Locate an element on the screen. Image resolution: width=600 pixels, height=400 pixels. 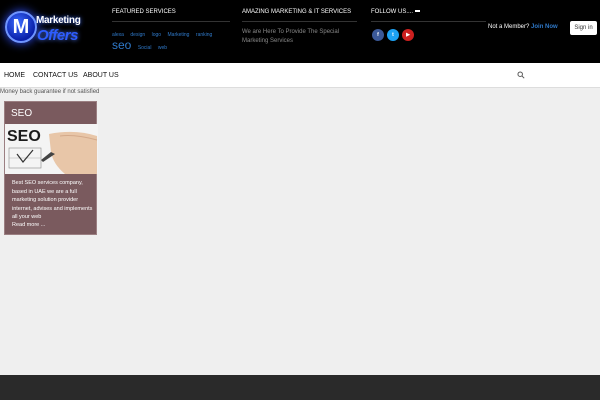
tag-link: web is located at coordinates (162, 48).